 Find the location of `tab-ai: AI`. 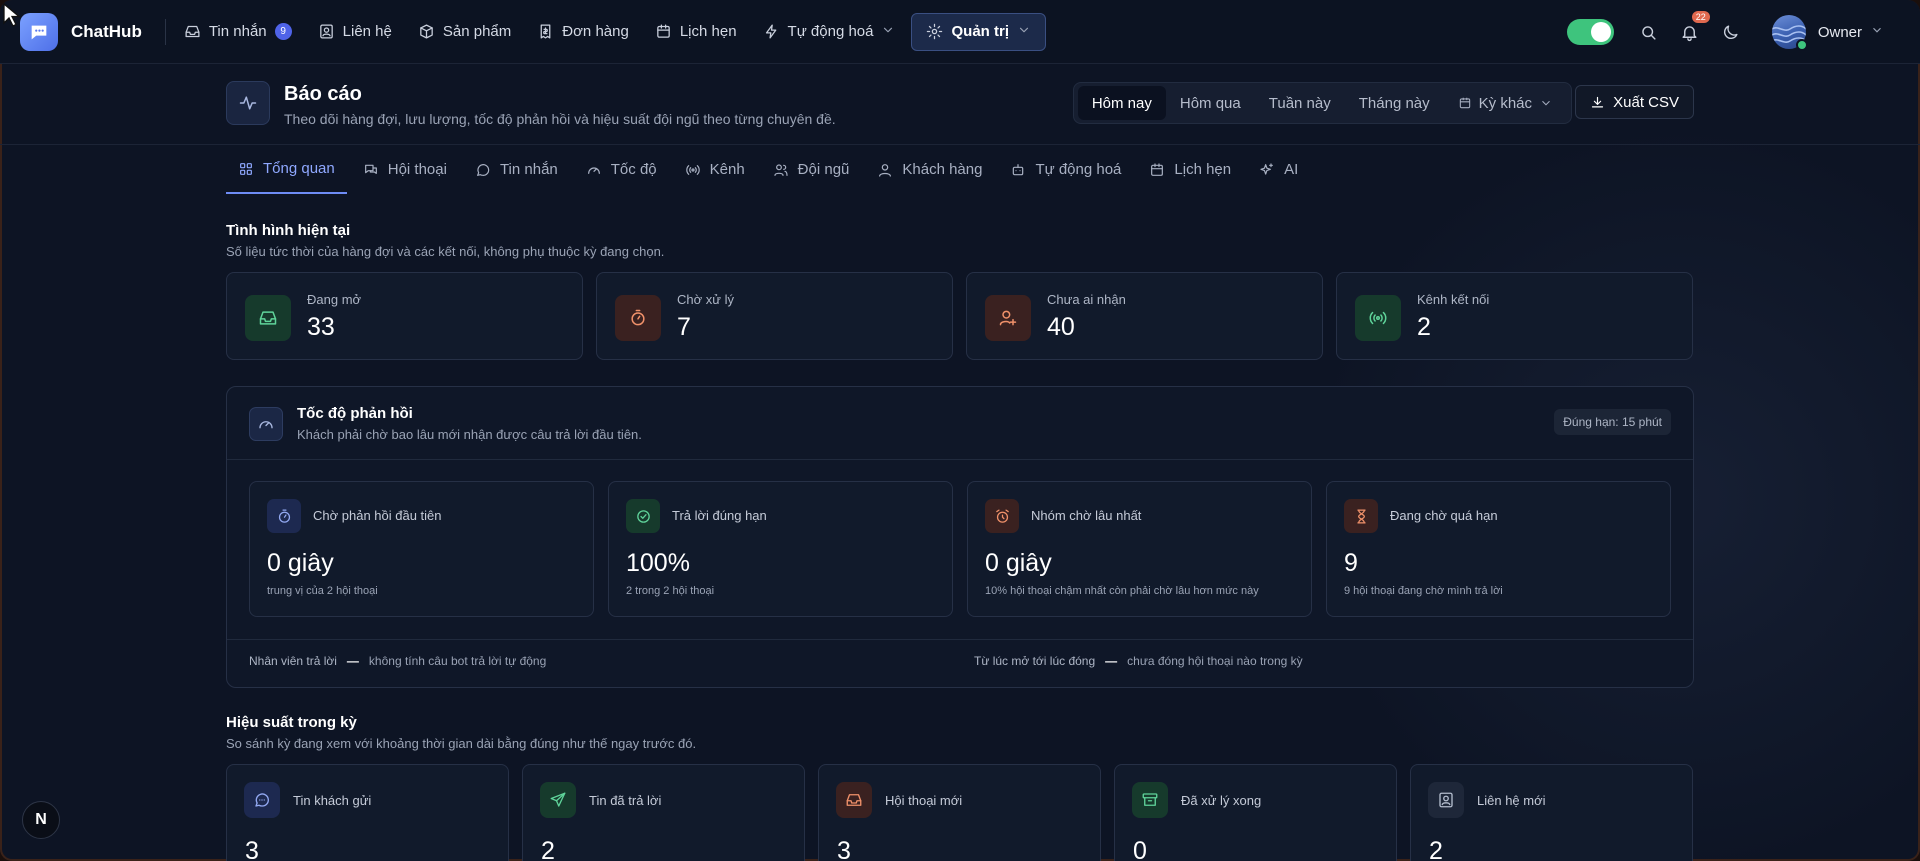

tab-ai: AI is located at coordinates (1278, 169).